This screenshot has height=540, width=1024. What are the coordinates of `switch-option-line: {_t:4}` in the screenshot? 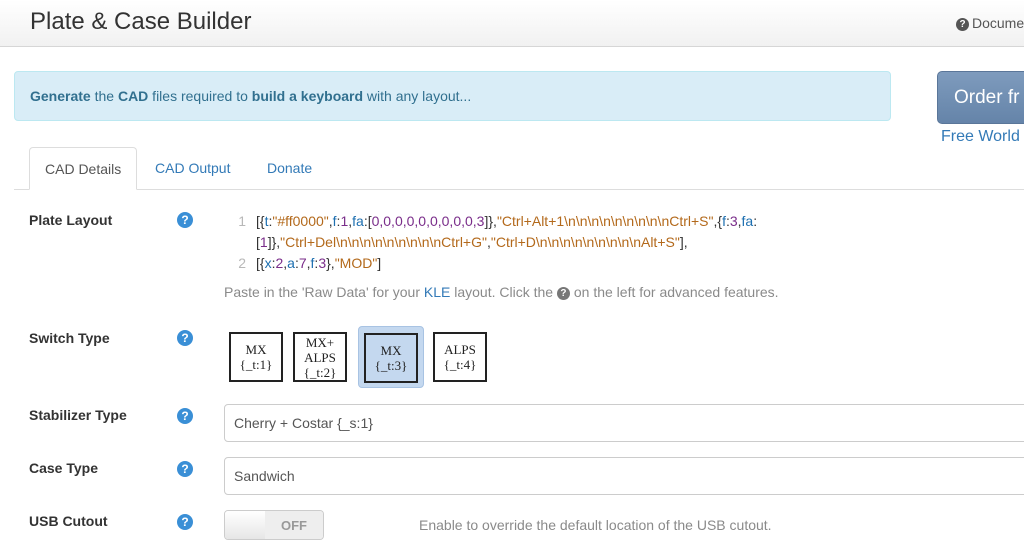 It's located at (460, 364).